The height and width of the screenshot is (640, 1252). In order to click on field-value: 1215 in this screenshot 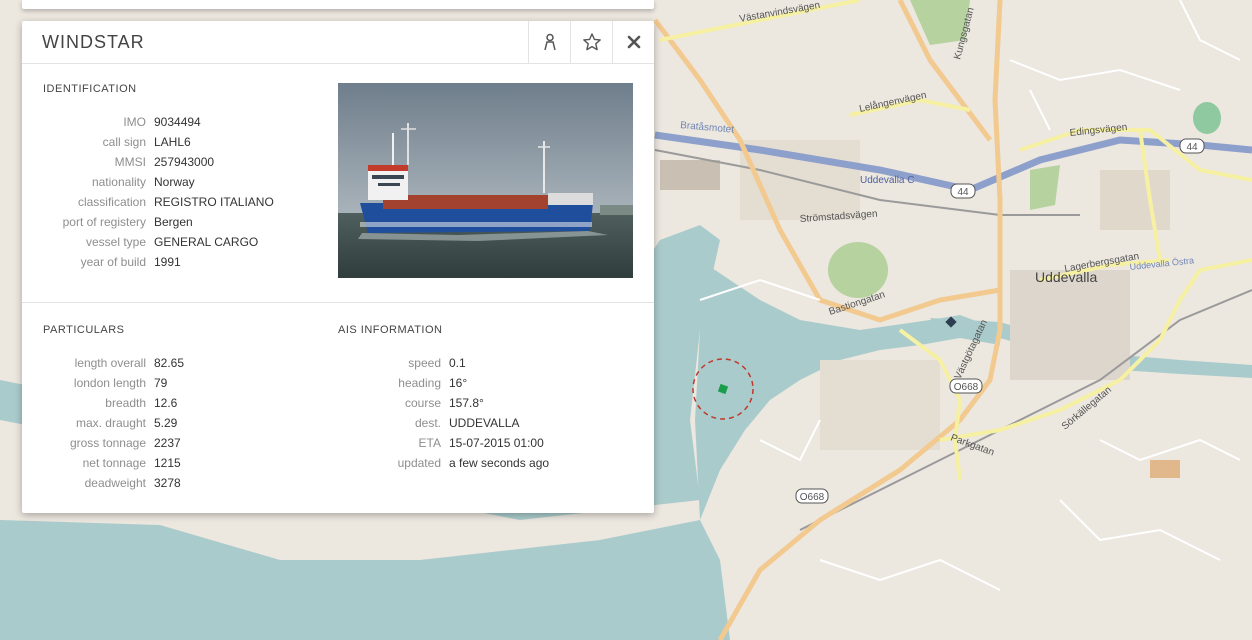, I will do `click(167, 463)`.